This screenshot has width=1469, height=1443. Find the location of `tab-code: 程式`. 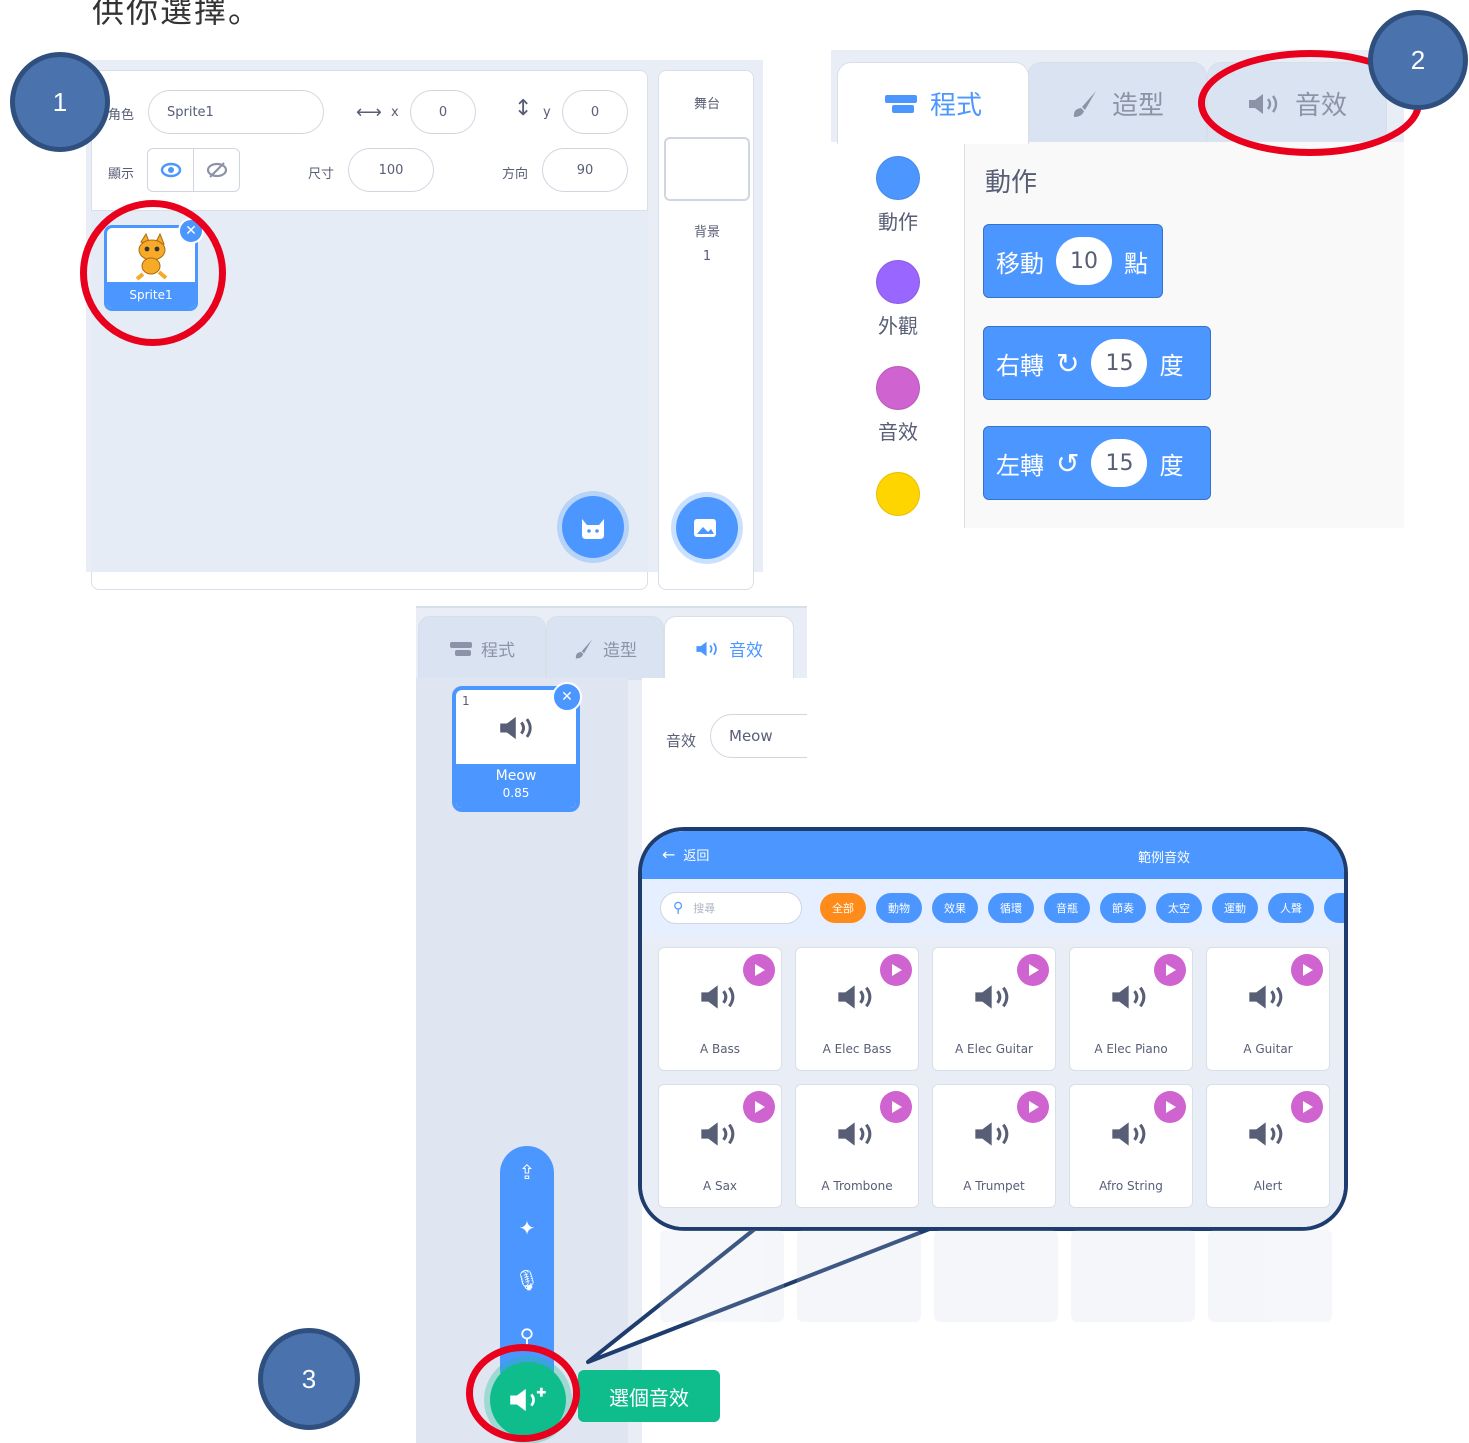

tab-code: 程式 is located at coordinates (933, 103).